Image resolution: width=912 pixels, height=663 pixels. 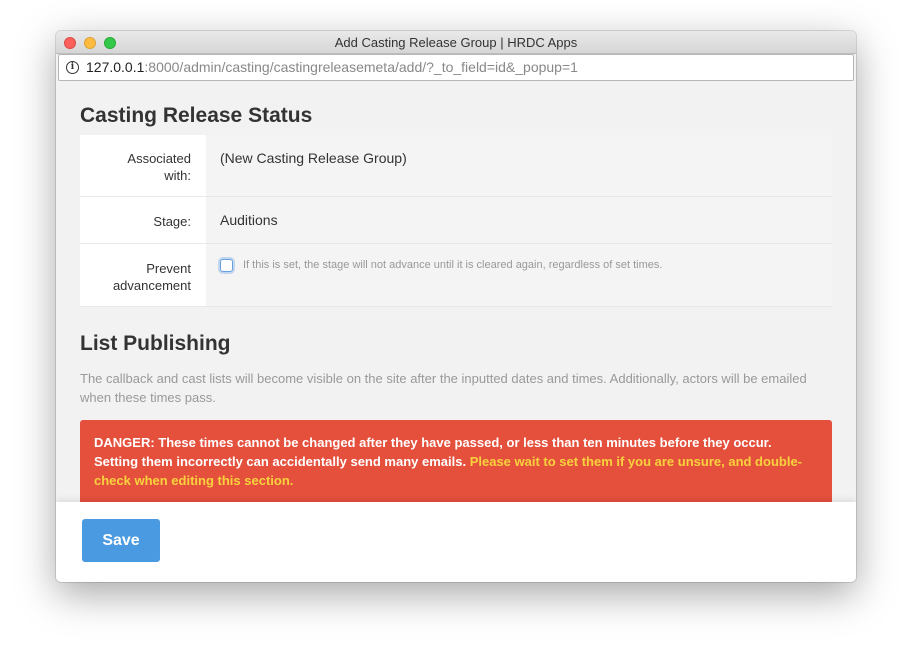 I want to click on stage-label: Stage:, so click(x=172, y=221).